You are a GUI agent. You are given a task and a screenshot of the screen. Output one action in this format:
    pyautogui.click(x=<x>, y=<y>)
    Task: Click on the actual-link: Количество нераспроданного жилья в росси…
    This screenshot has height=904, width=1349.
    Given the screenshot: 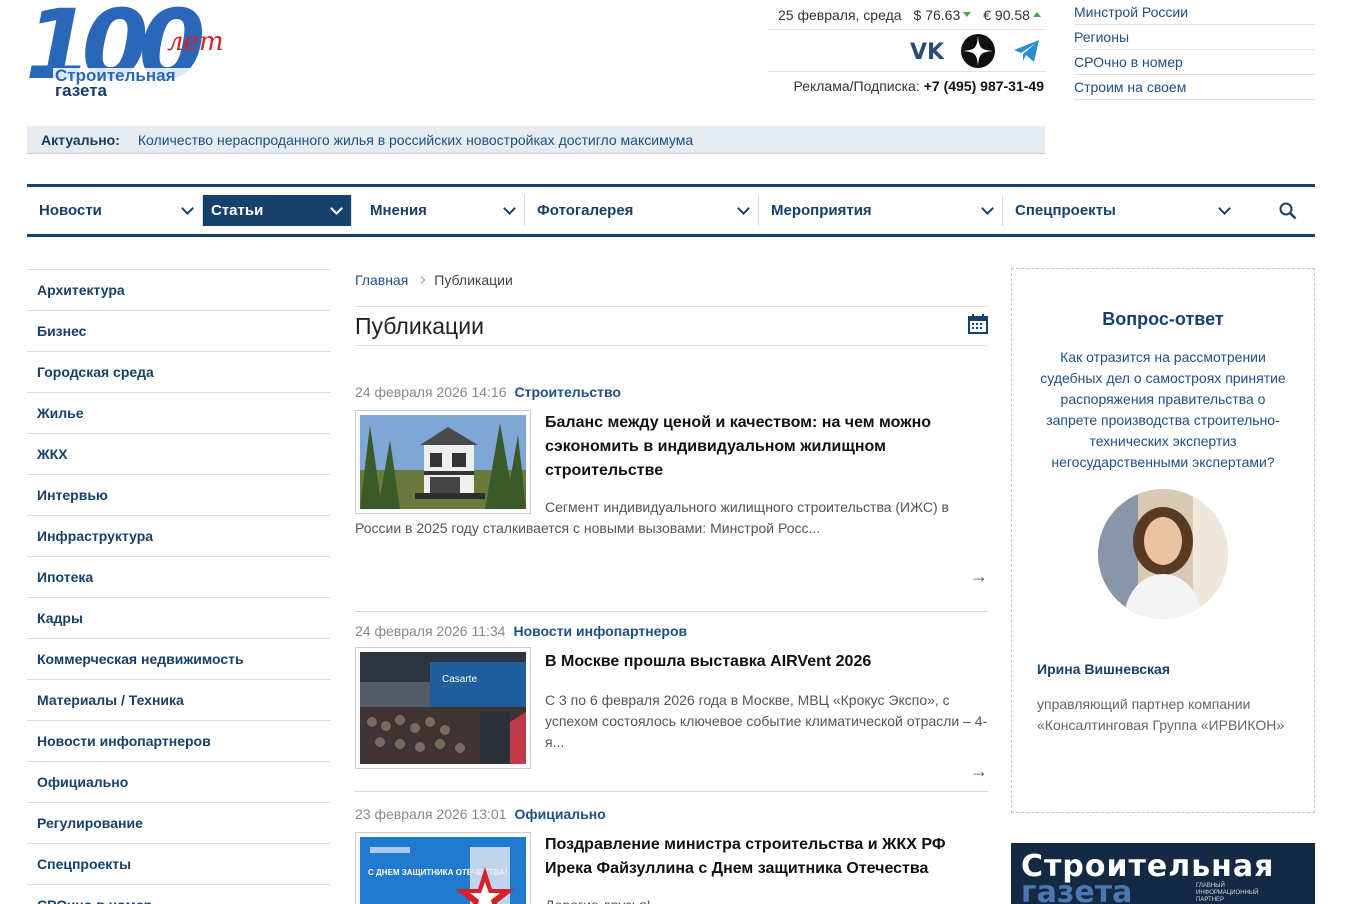 What is the action you would take?
    pyautogui.click(x=415, y=140)
    